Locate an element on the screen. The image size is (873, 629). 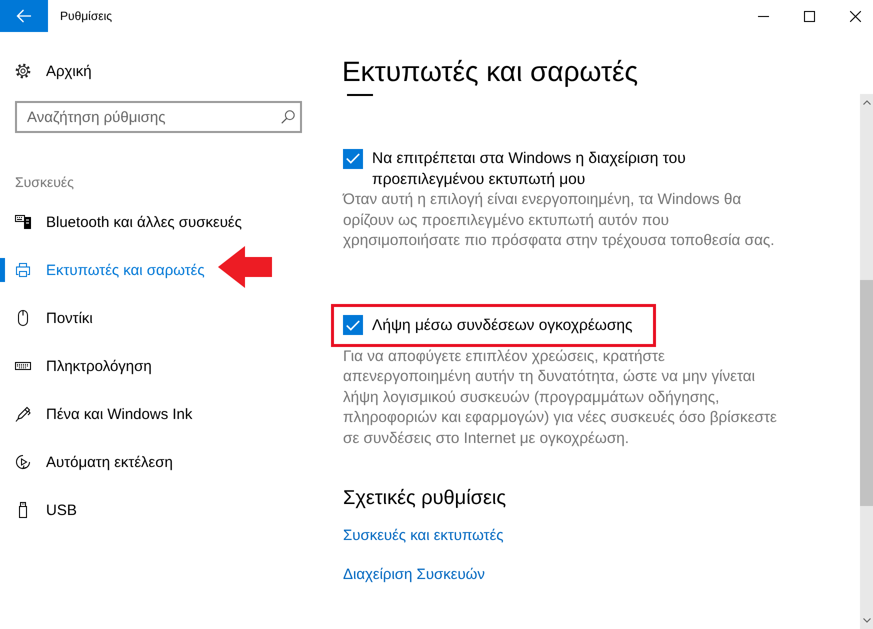
printer-icon is located at coordinates (23, 270).